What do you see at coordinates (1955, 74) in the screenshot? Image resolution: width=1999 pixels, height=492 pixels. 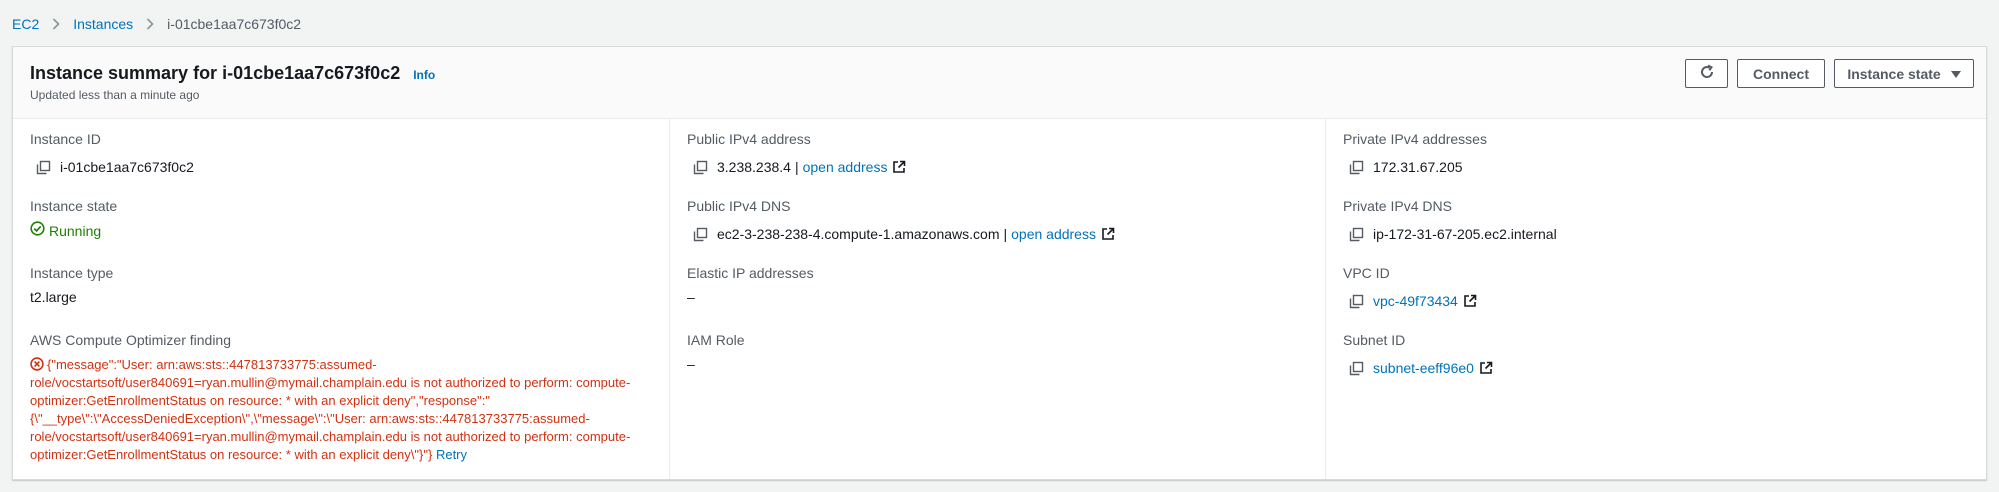 I see `caret-down-icon` at bounding box center [1955, 74].